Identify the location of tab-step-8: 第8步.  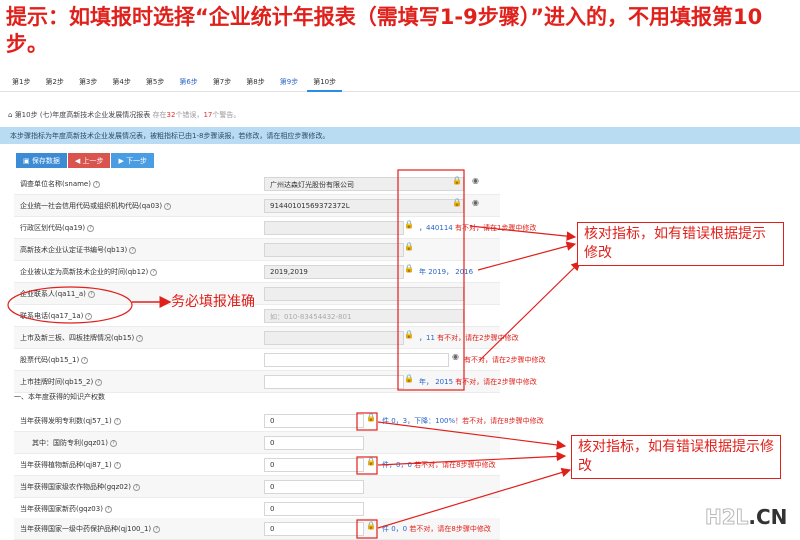
(255, 81).